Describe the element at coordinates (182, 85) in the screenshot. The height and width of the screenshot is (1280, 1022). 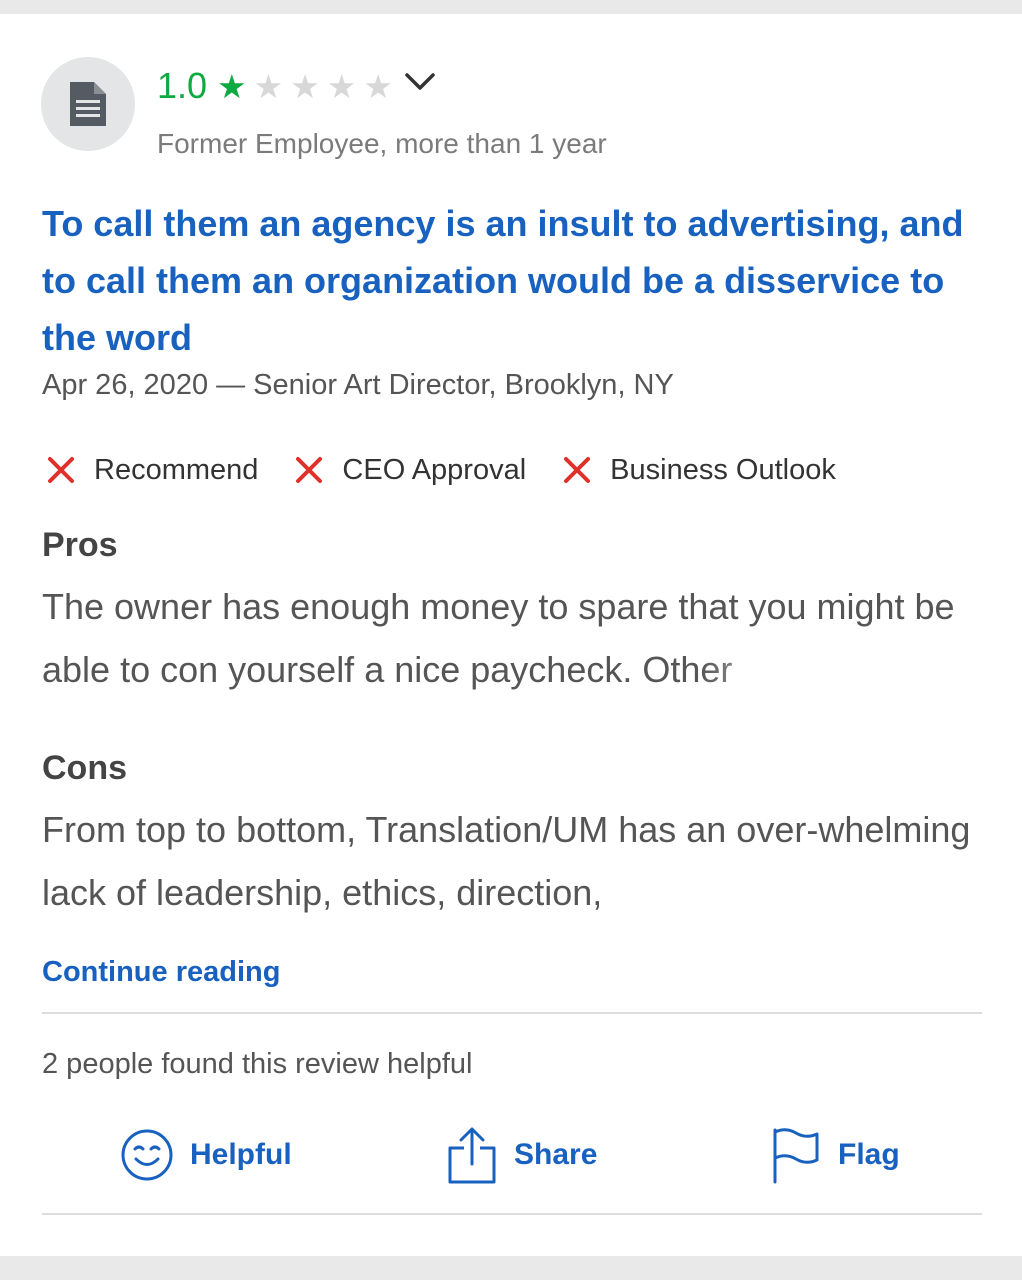
I see `rating-value: 1.0` at that location.